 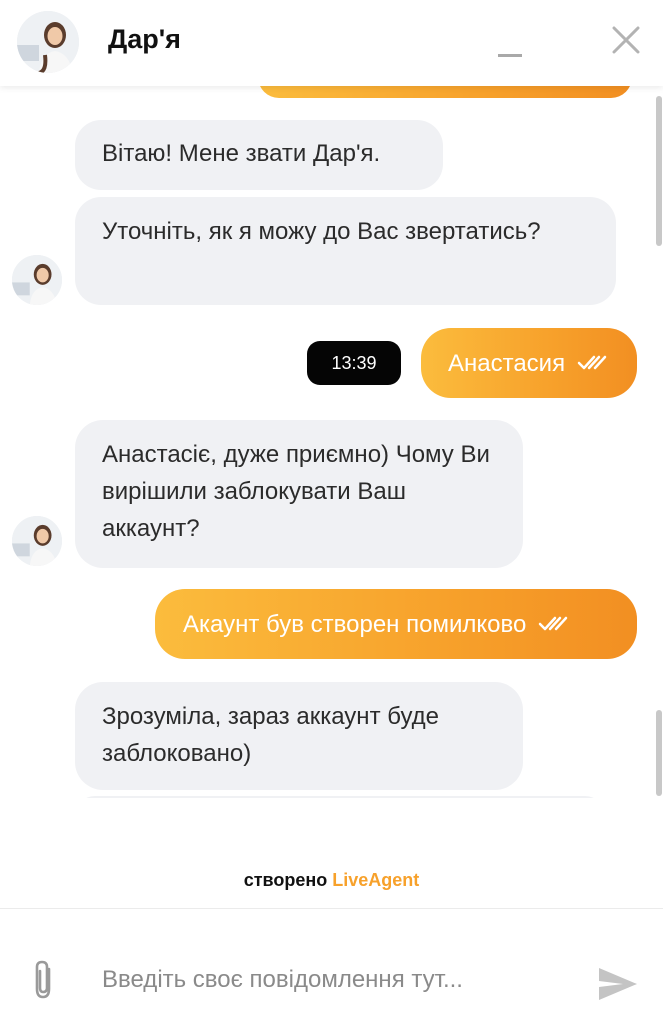 What do you see at coordinates (48, 42) in the screenshot?
I see `agent-avatar` at bounding box center [48, 42].